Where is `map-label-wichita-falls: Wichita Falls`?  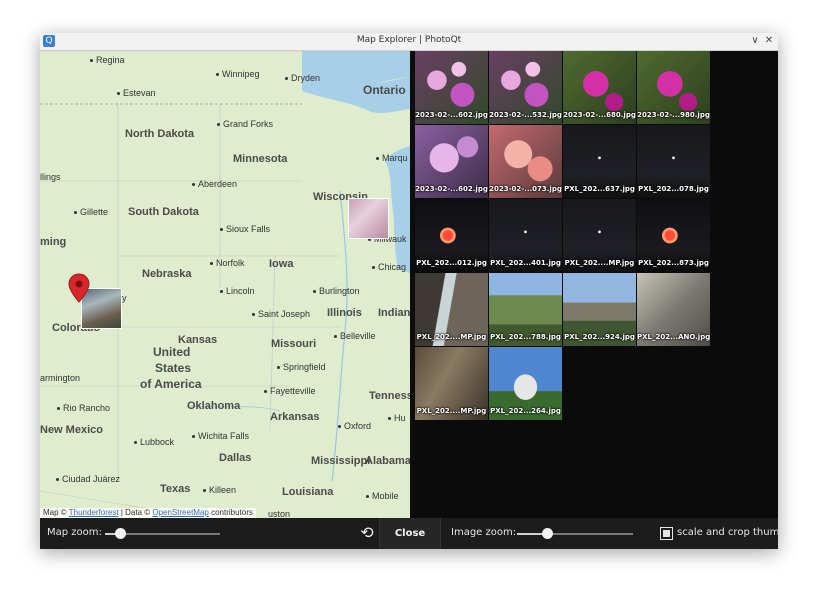 map-label-wichita-falls: Wichita Falls is located at coordinates (220, 436).